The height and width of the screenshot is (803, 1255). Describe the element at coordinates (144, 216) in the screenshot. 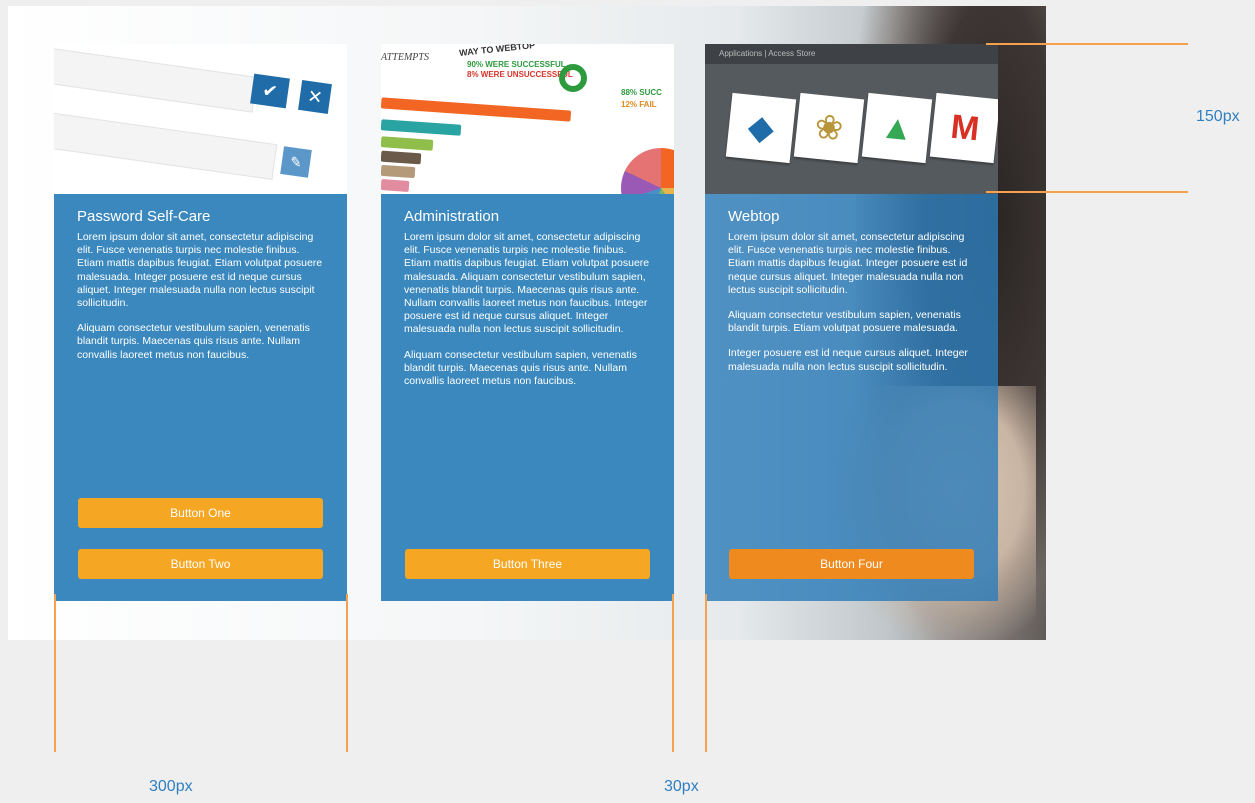

I see `card-title: Password Self-Care` at that location.